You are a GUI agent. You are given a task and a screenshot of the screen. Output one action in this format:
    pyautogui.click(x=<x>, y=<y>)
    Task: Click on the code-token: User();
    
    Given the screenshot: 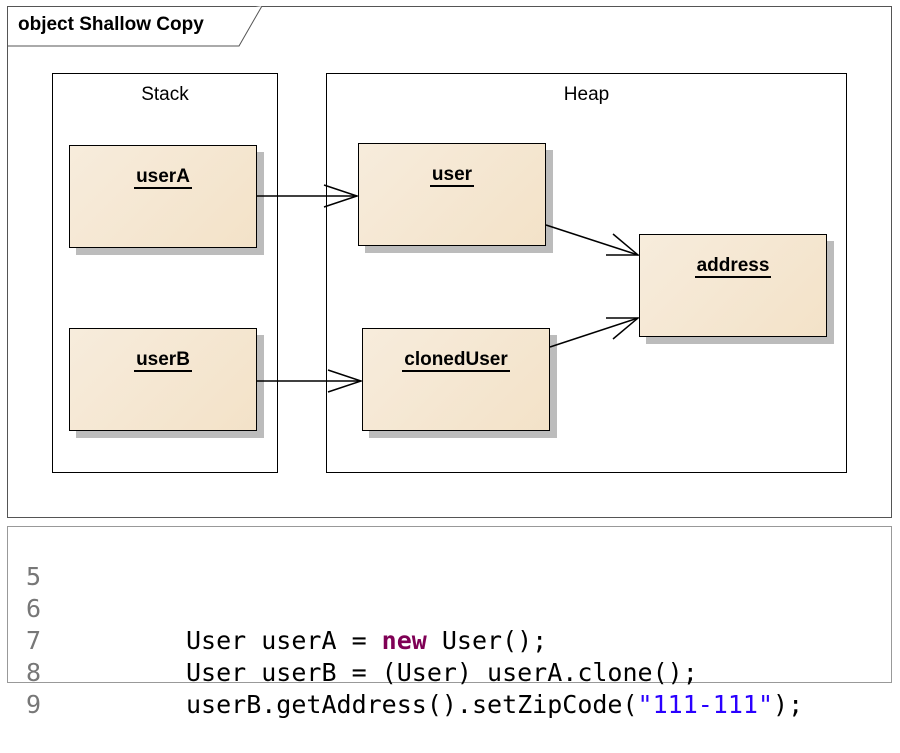 What is the action you would take?
    pyautogui.click(x=487, y=640)
    